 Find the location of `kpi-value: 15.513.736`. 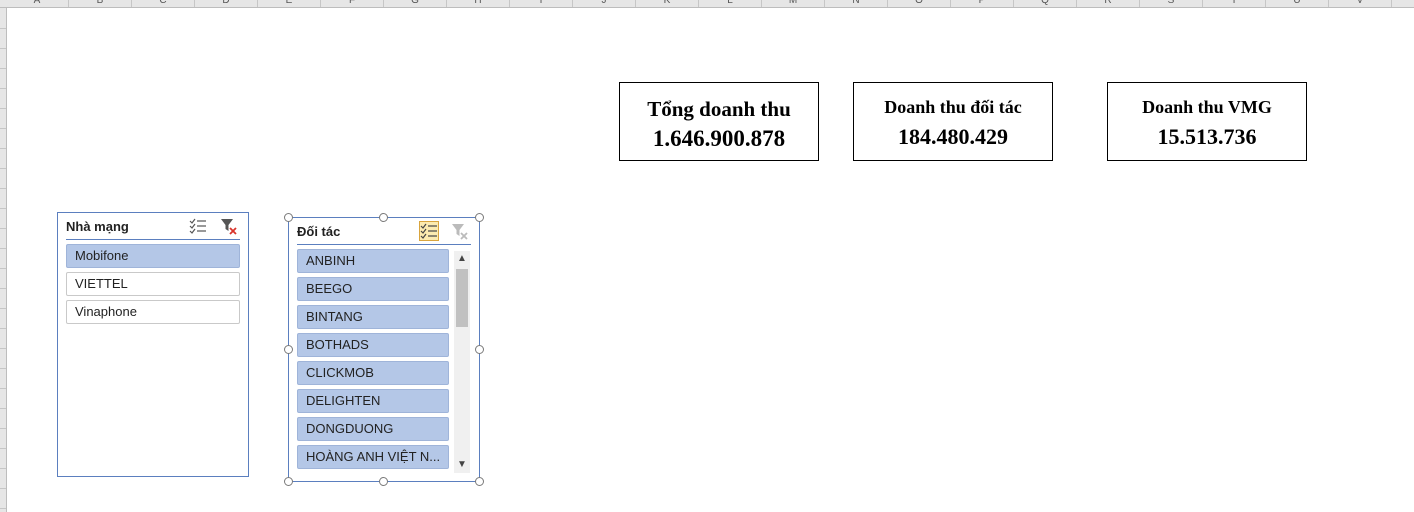

kpi-value: 15.513.736 is located at coordinates (1207, 136).